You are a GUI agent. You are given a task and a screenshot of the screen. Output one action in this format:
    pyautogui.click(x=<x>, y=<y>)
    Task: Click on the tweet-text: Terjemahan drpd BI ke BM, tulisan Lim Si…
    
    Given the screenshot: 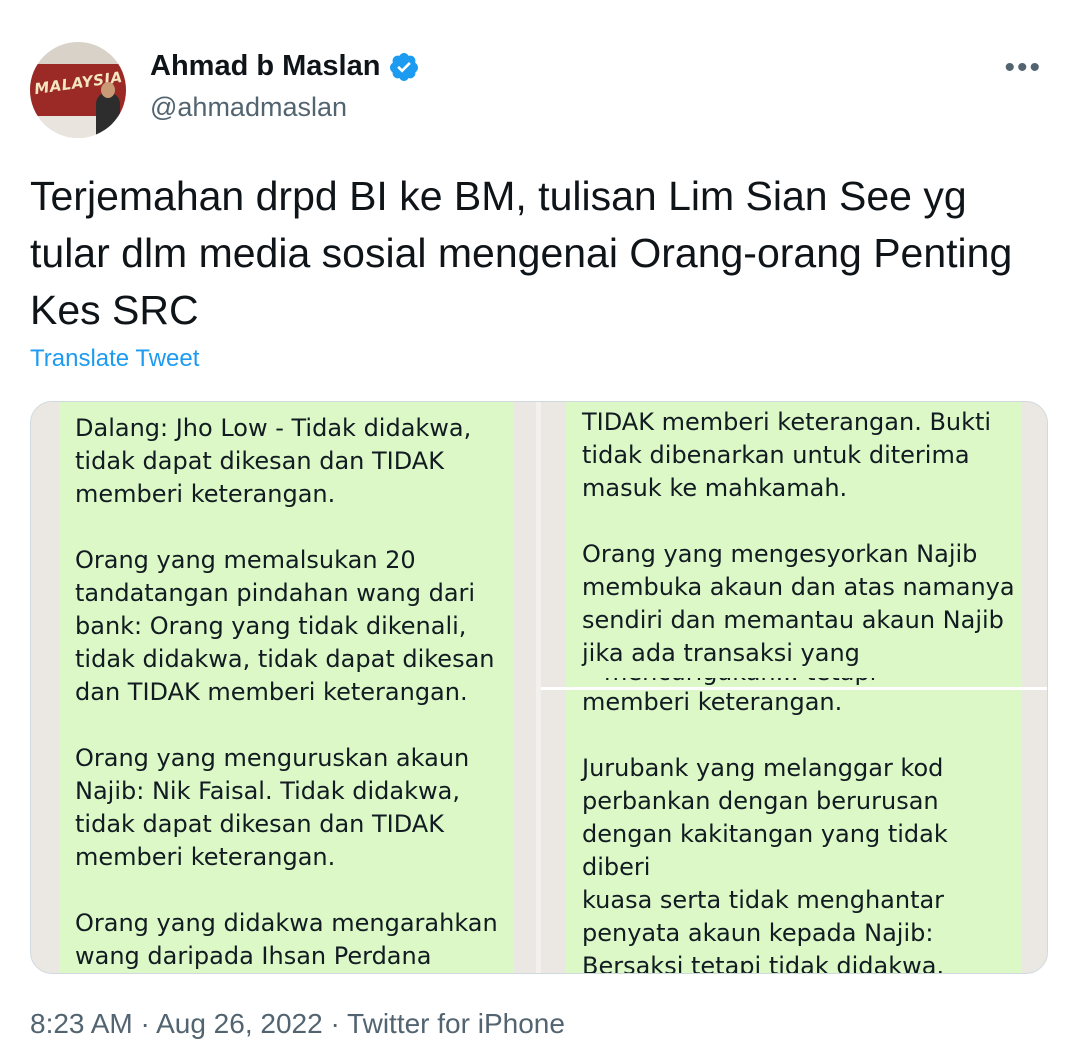 What is the action you would take?
    pyautogui.click(x=521, y=253)
    